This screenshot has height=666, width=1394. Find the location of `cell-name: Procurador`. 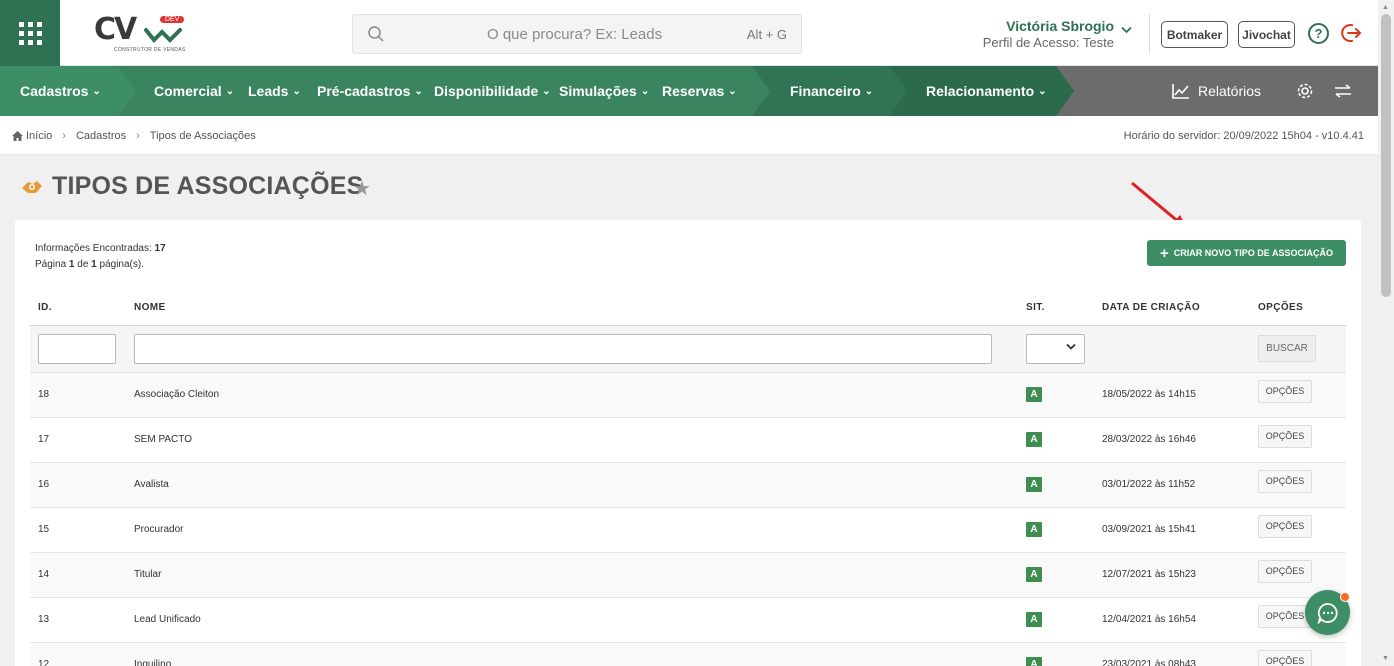

cell-name: Procurador is located at coordinates (572, 530).